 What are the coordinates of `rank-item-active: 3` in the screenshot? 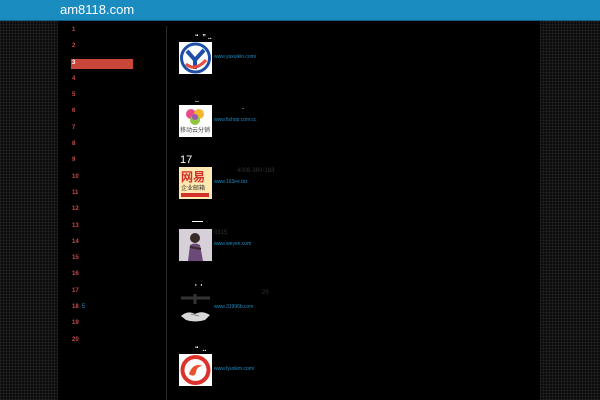 It's located at (102, 63).